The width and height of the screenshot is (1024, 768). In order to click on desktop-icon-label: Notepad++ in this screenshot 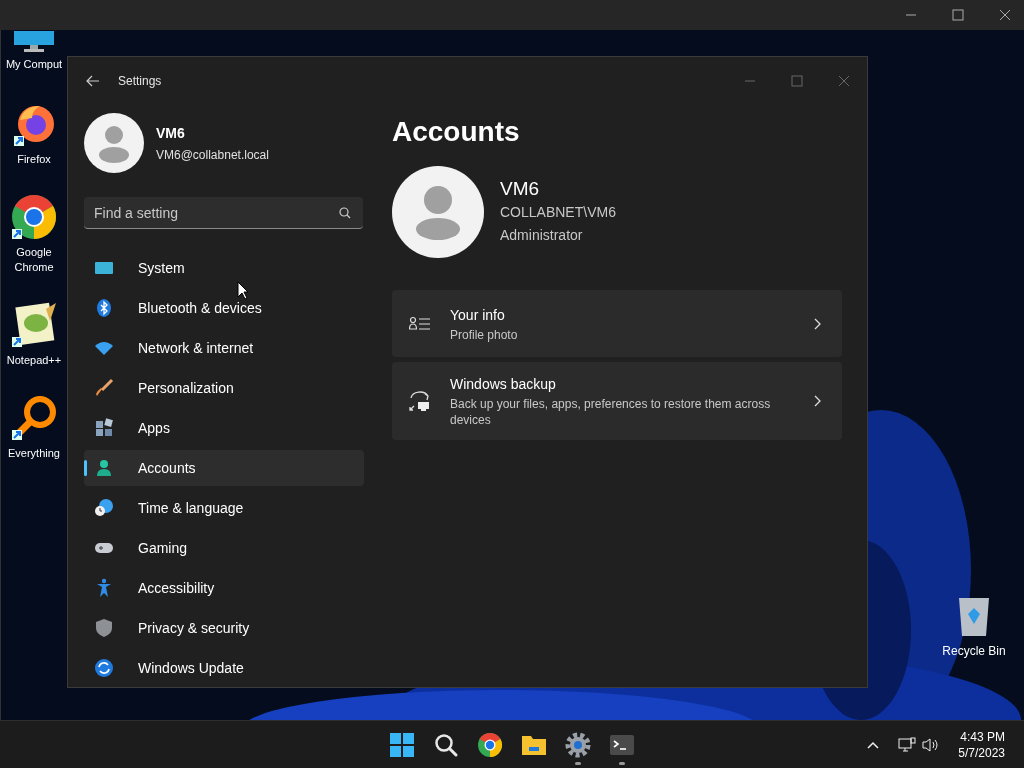, I will do `click(34, 360)`.